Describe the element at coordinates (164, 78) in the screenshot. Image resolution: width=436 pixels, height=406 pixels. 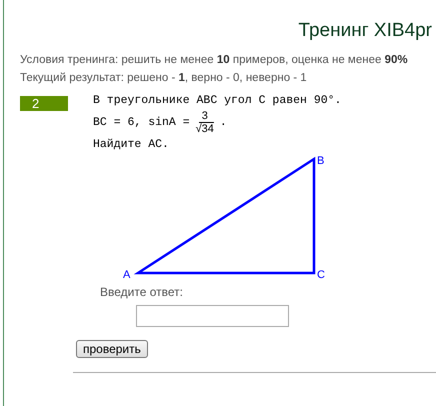
I see `current-result: Текущий результат: решено - 1, верно - 0, неверно - 1` at that location.